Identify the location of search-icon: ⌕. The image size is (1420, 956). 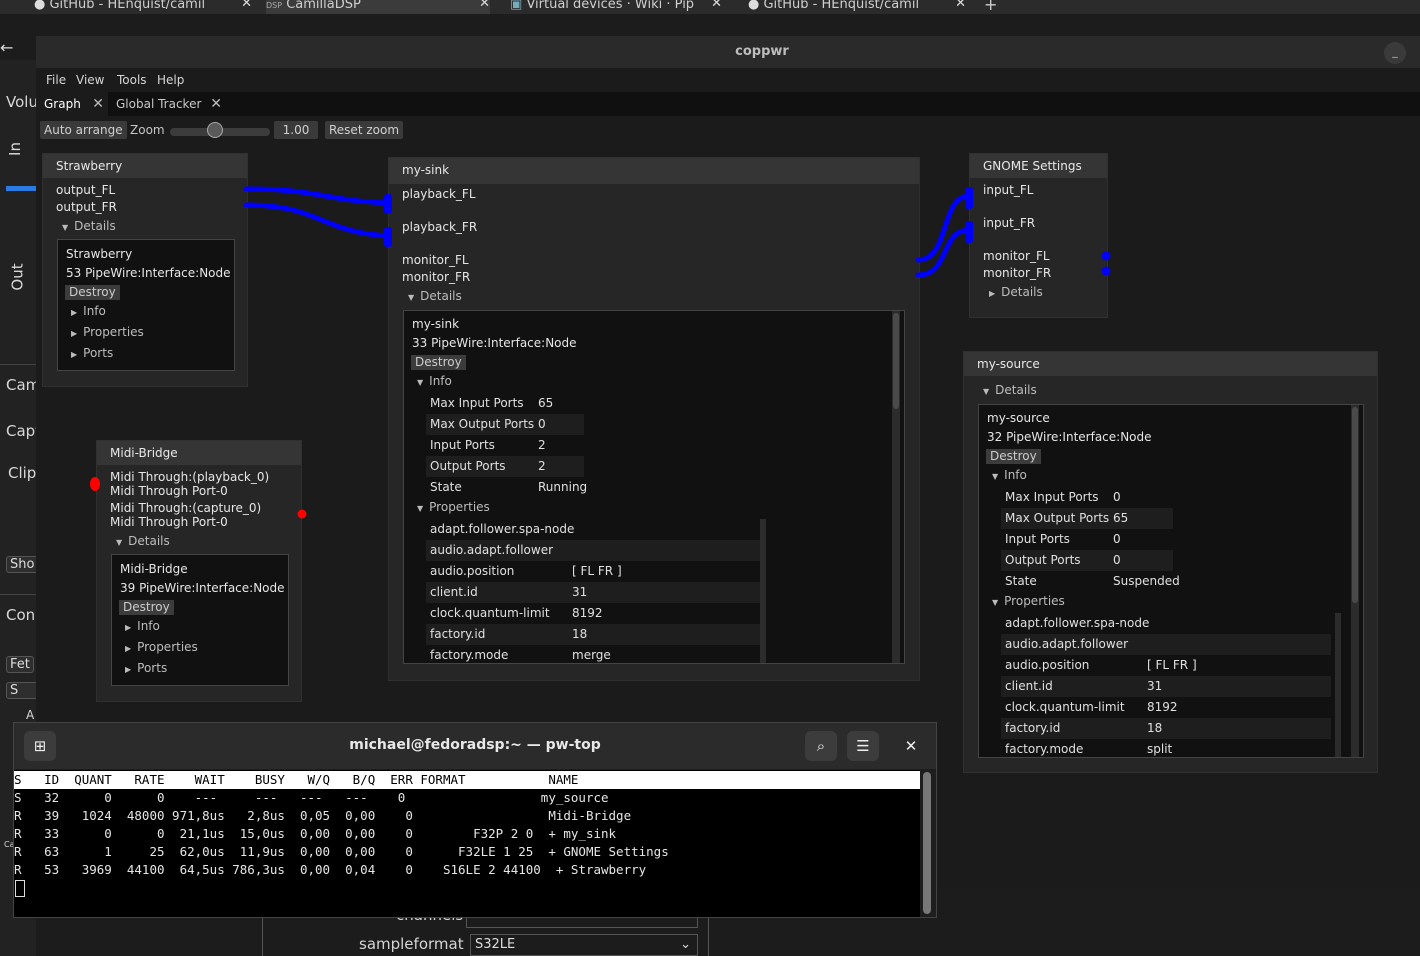
(821, 746).